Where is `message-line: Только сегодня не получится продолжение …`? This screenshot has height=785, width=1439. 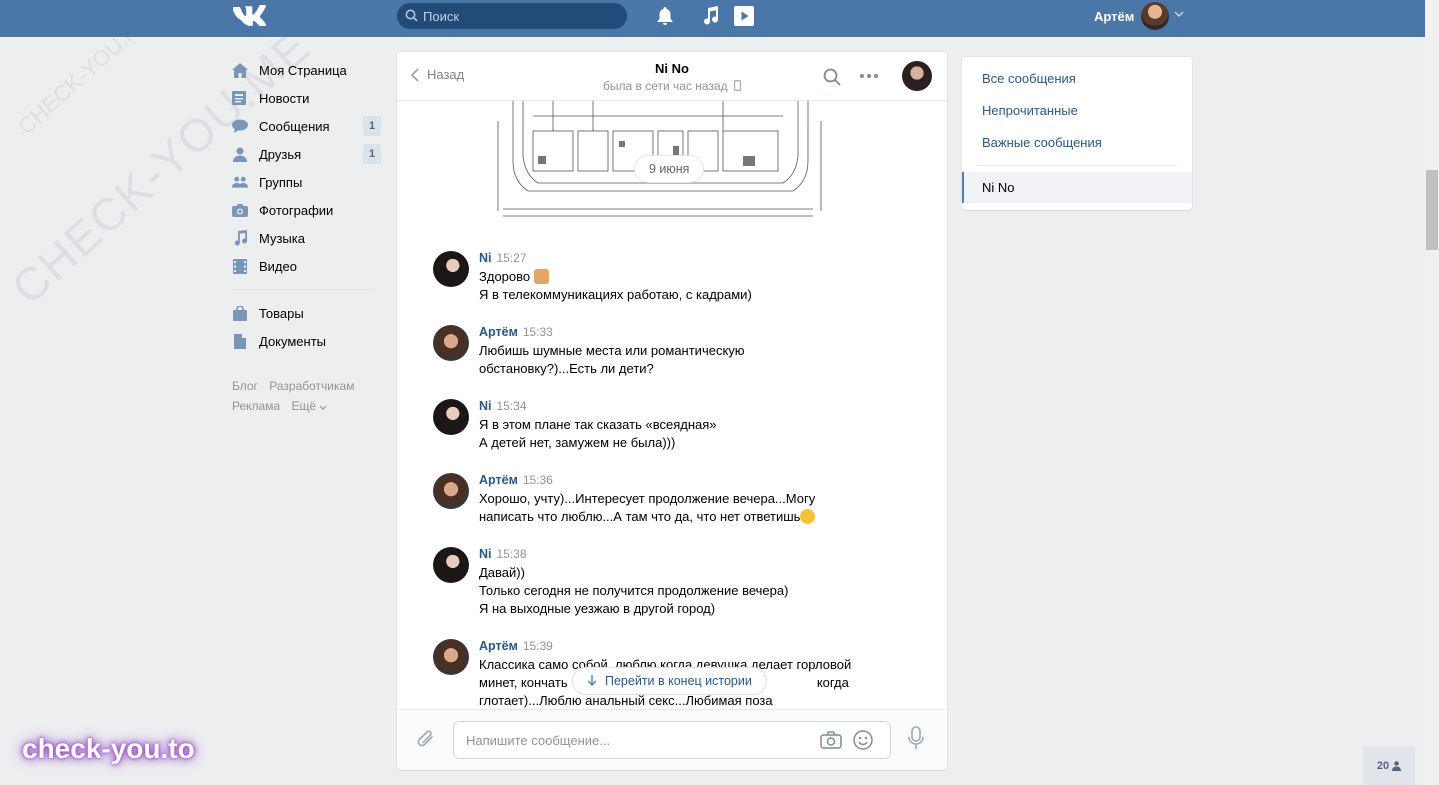 message-line: Только сегодня не получится продолжение … is located at coordinates (634, 590).